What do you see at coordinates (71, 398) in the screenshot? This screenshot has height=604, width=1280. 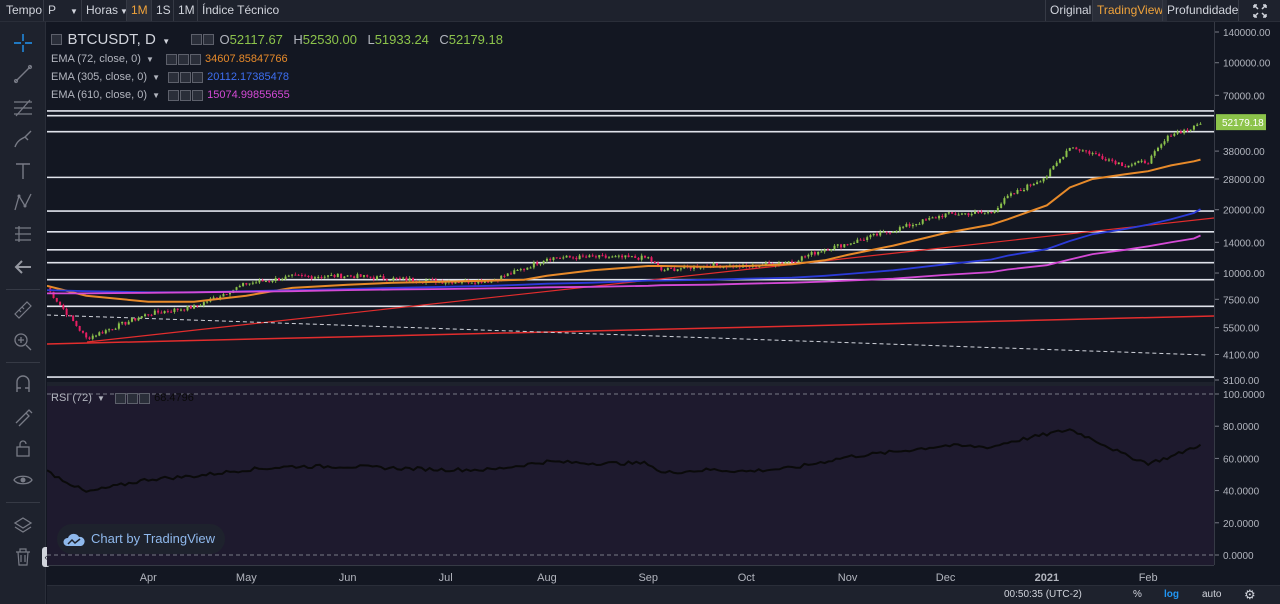 I see `rsi-name: RSI (72)` at bounding box center [71, 398].